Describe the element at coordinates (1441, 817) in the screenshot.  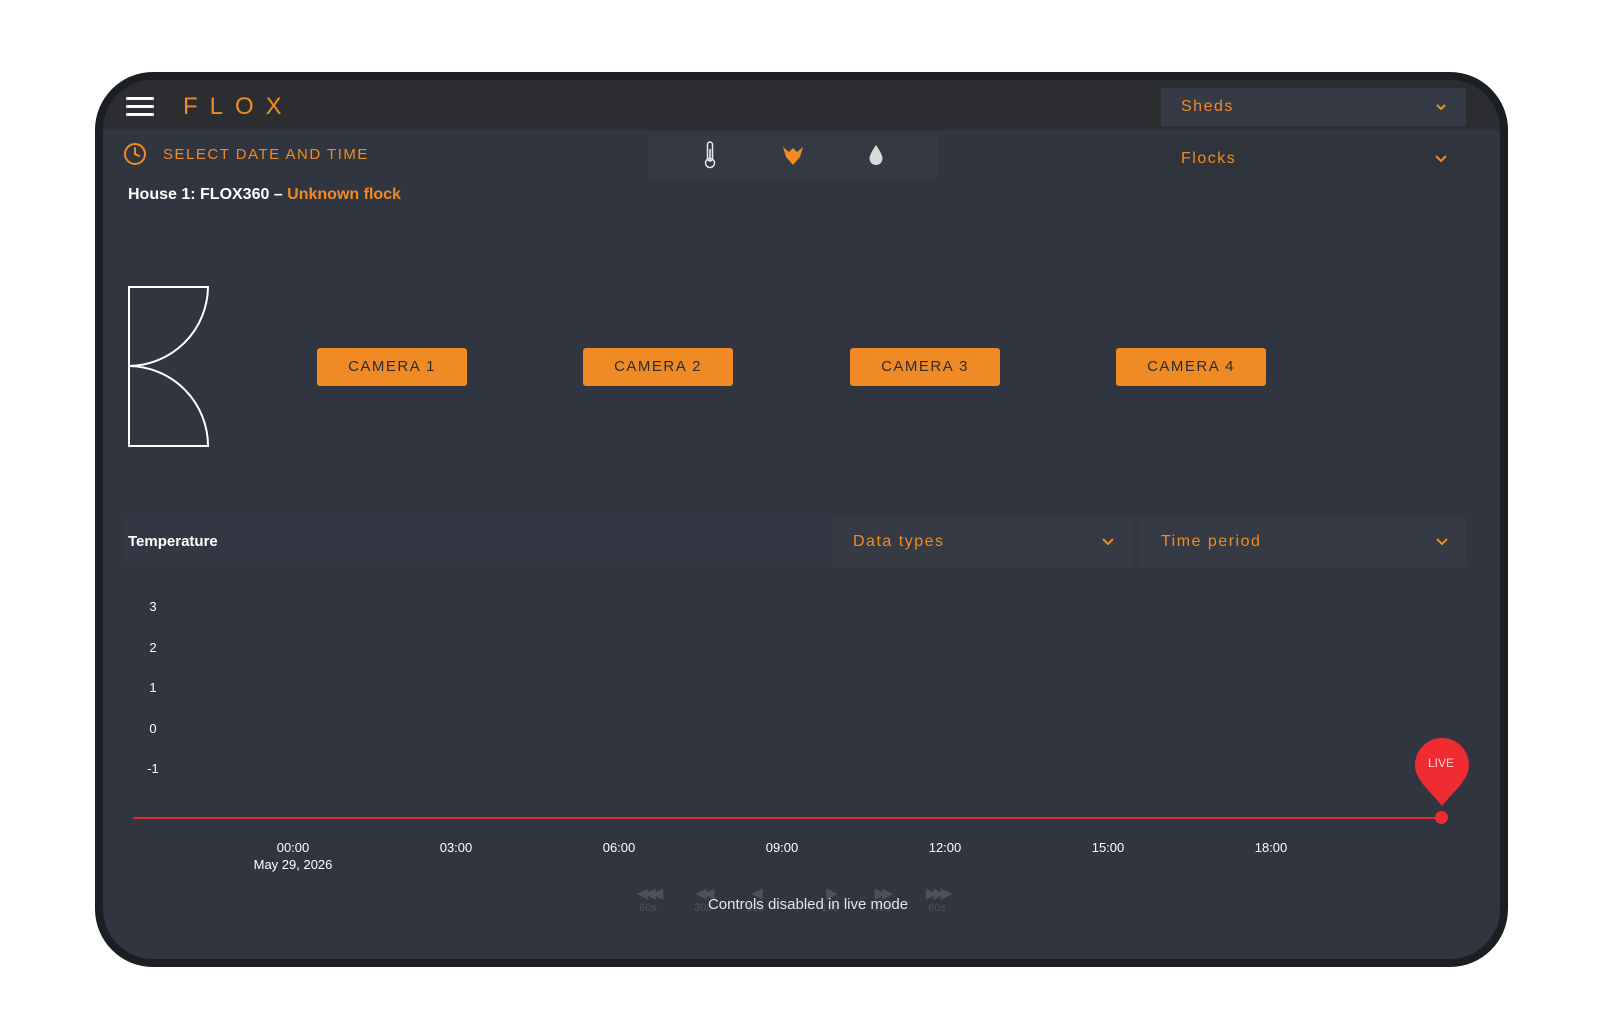
I see `timeline-cursor` at that location.